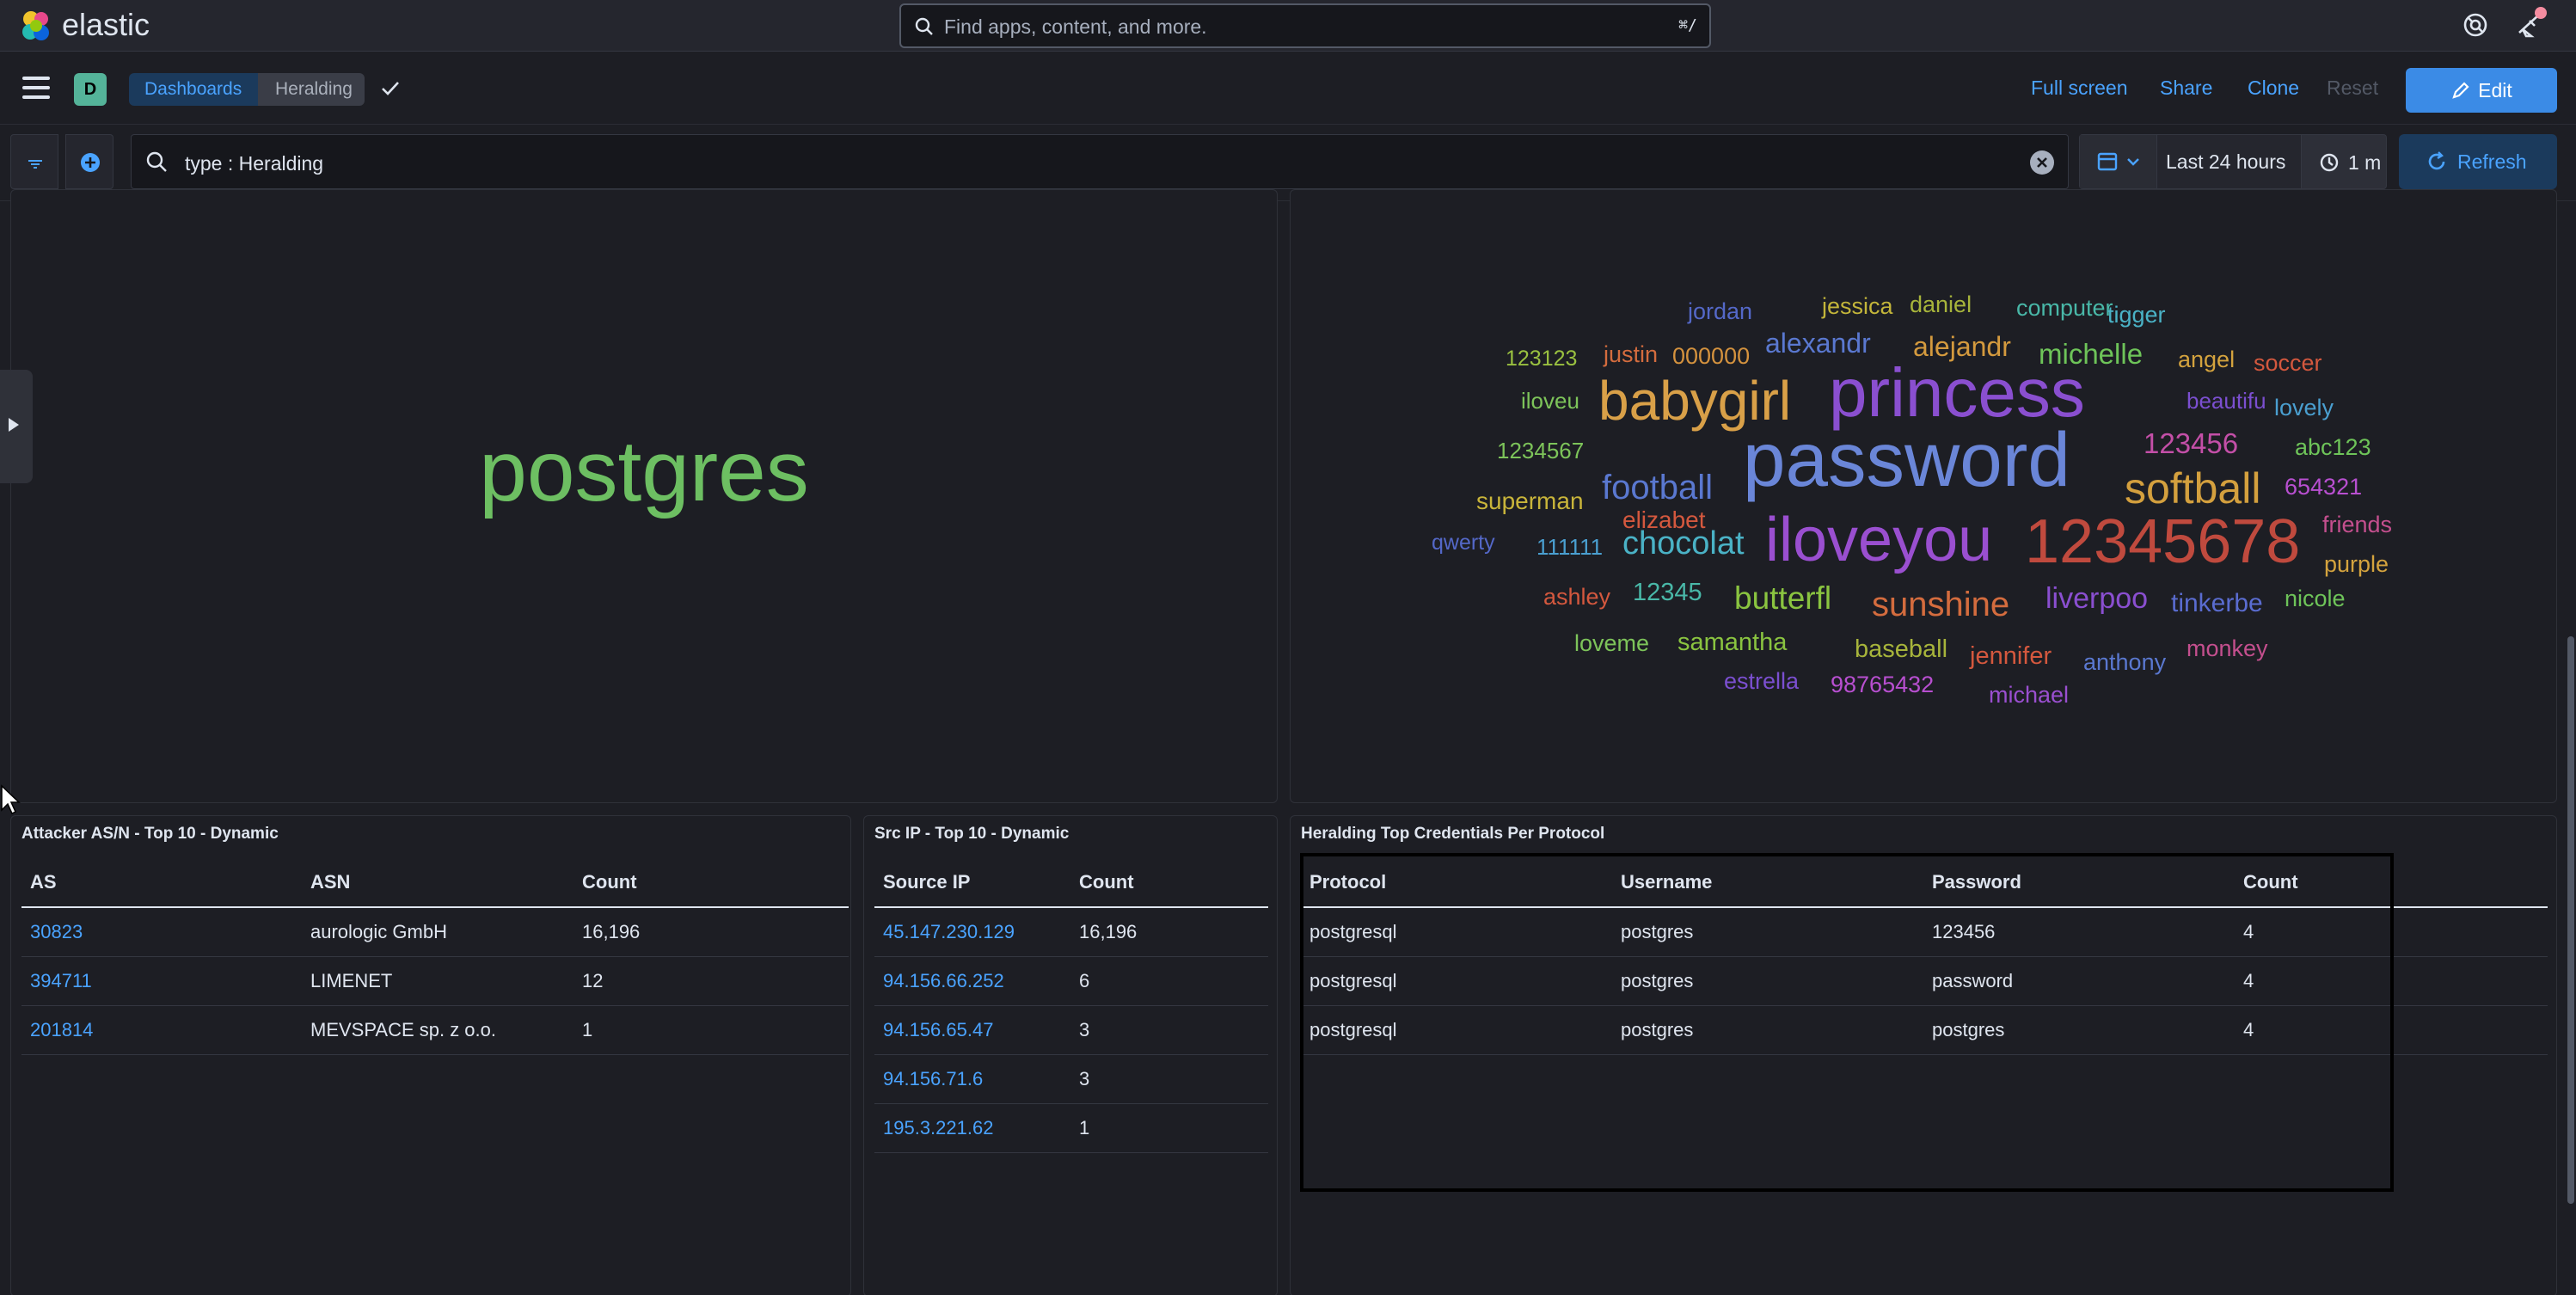  Describe the element at coordinates (972, 1128) in the screenshot. I see `ip-cell: 195.3.221.62` at that location.